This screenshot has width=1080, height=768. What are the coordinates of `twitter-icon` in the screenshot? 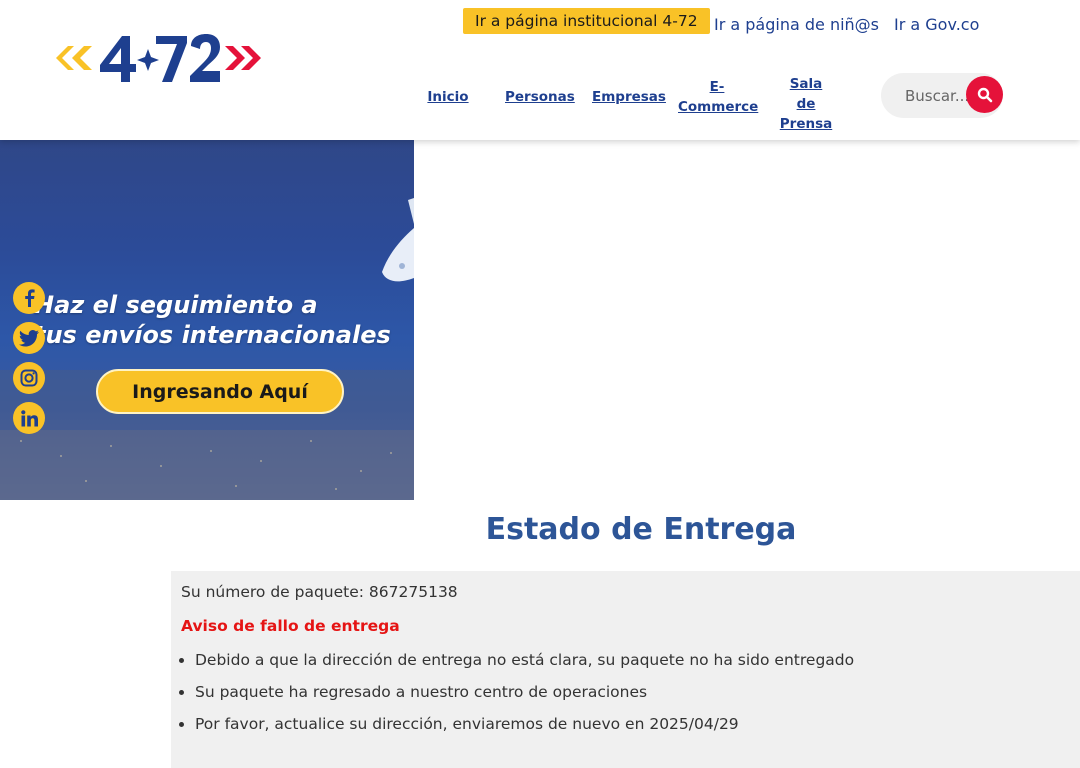 It's located at (29, 337).